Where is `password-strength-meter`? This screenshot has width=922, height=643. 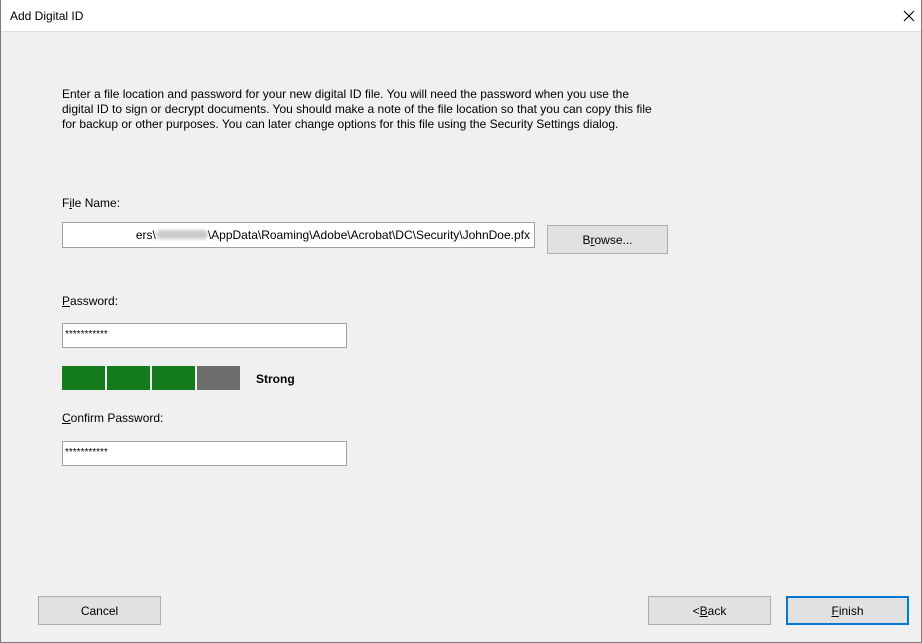 password-strength-meter is located at coordinates (152, 378).